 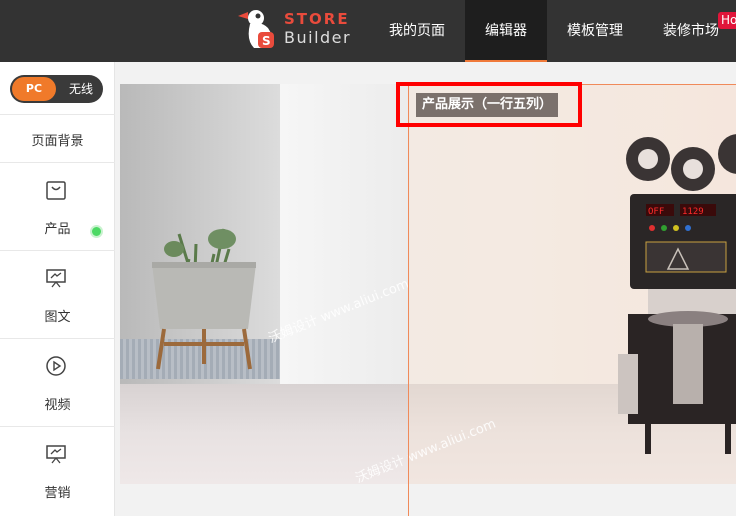 What do you see at coordinates (57, 141) in the screenshot?
I see `sidebar-item-label: 页面背景` at bounding box center [57, 141].